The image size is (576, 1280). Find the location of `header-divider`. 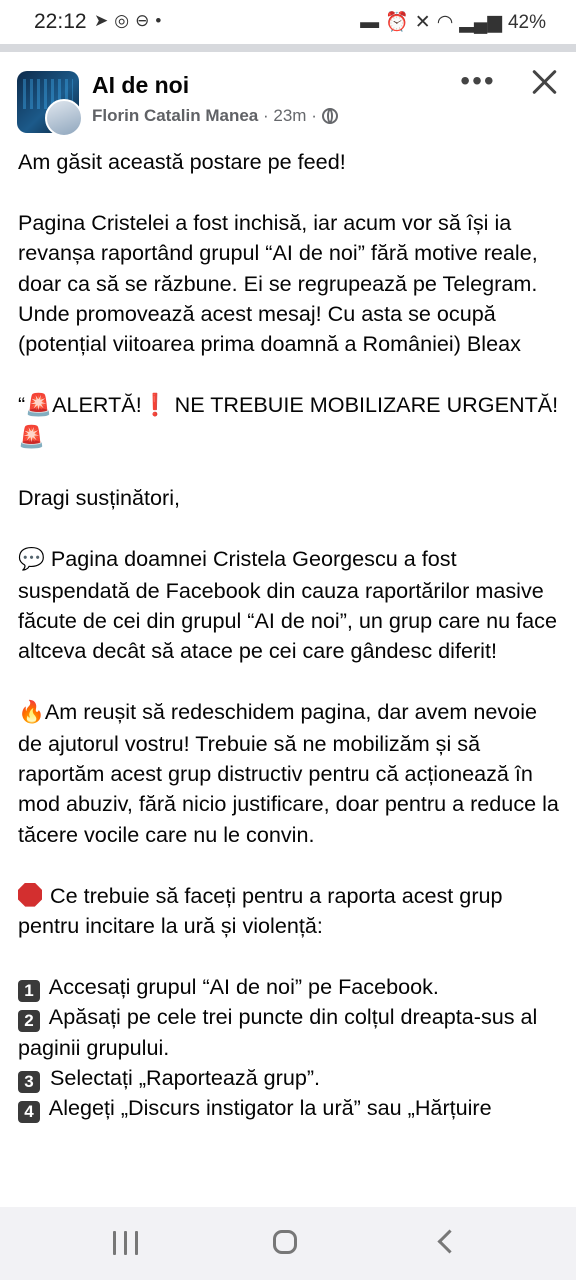

header-divider is located at coordinates (288, 48).